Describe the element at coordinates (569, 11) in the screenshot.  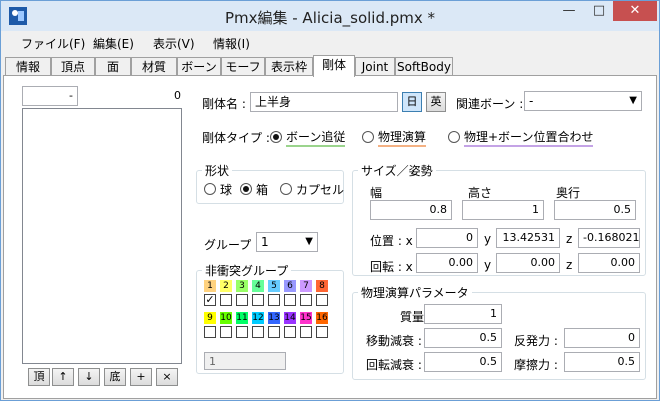
I see `minimize-button: —` at that location.